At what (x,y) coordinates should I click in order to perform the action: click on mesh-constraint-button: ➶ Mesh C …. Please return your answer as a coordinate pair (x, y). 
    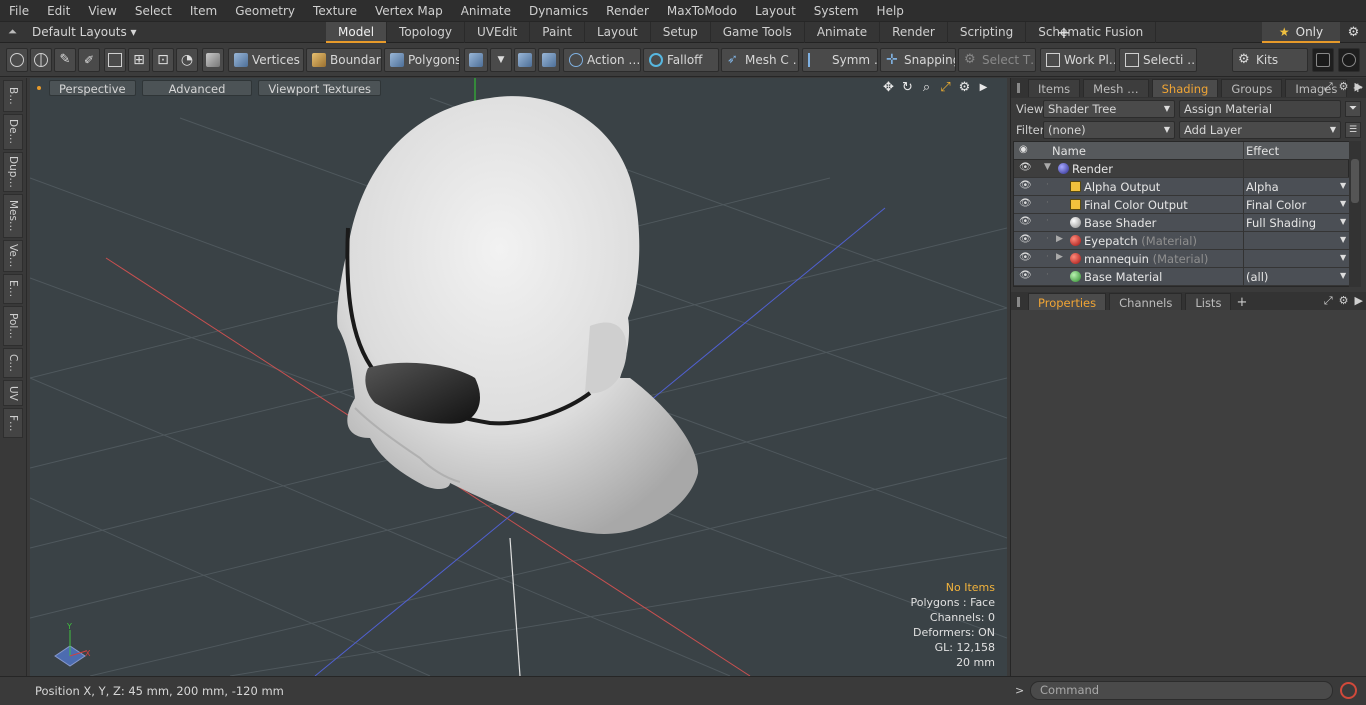
    Looking at the image, I should click on (760, 60).